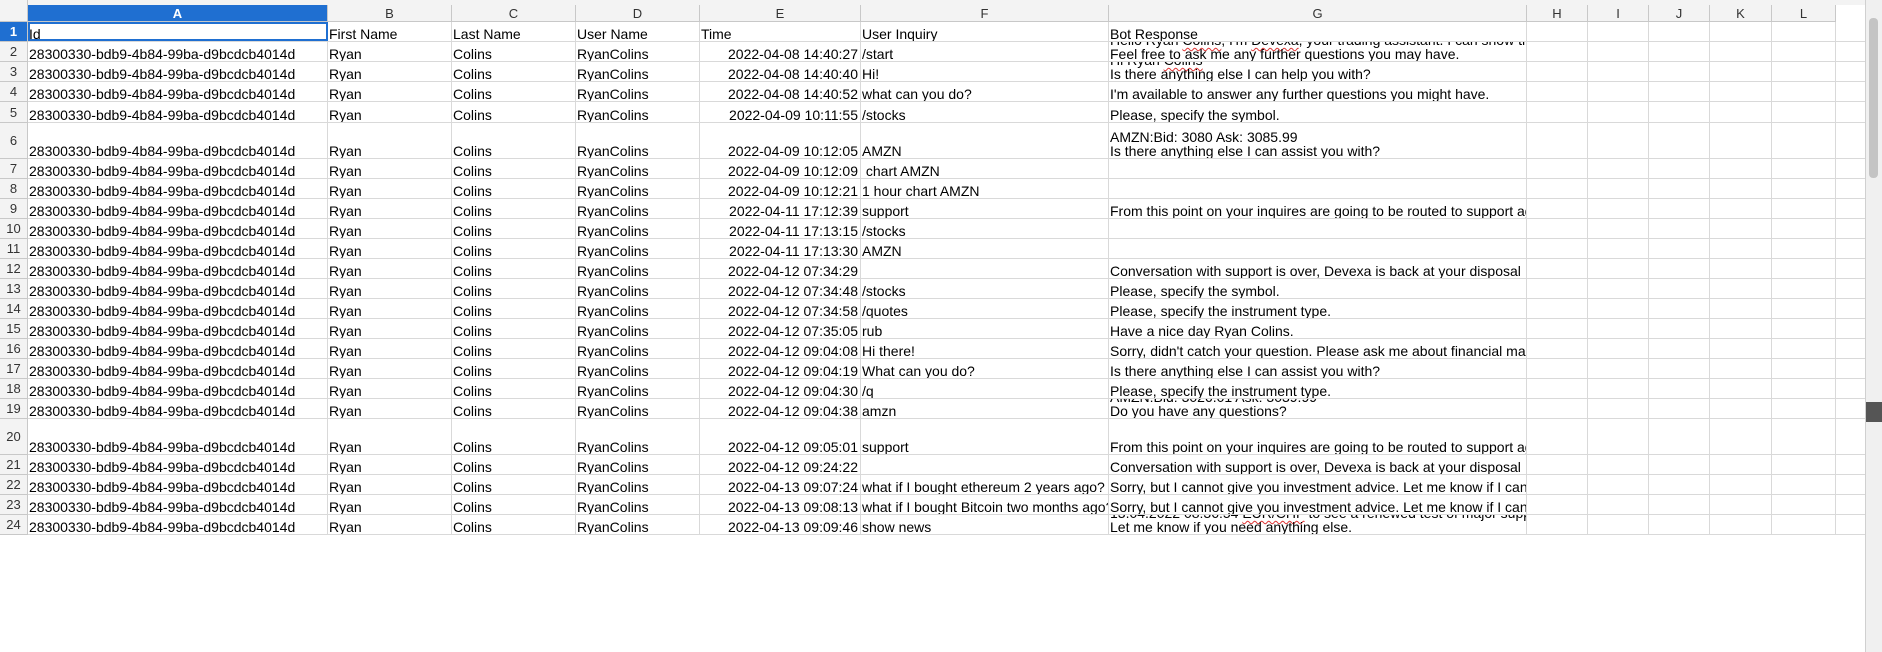 The width and height of the screenshot is (1882, 652). What do you see at coordinates (14, 11) in the screenshot?
I see `select-all-corner` at bounding box center [14, 11].